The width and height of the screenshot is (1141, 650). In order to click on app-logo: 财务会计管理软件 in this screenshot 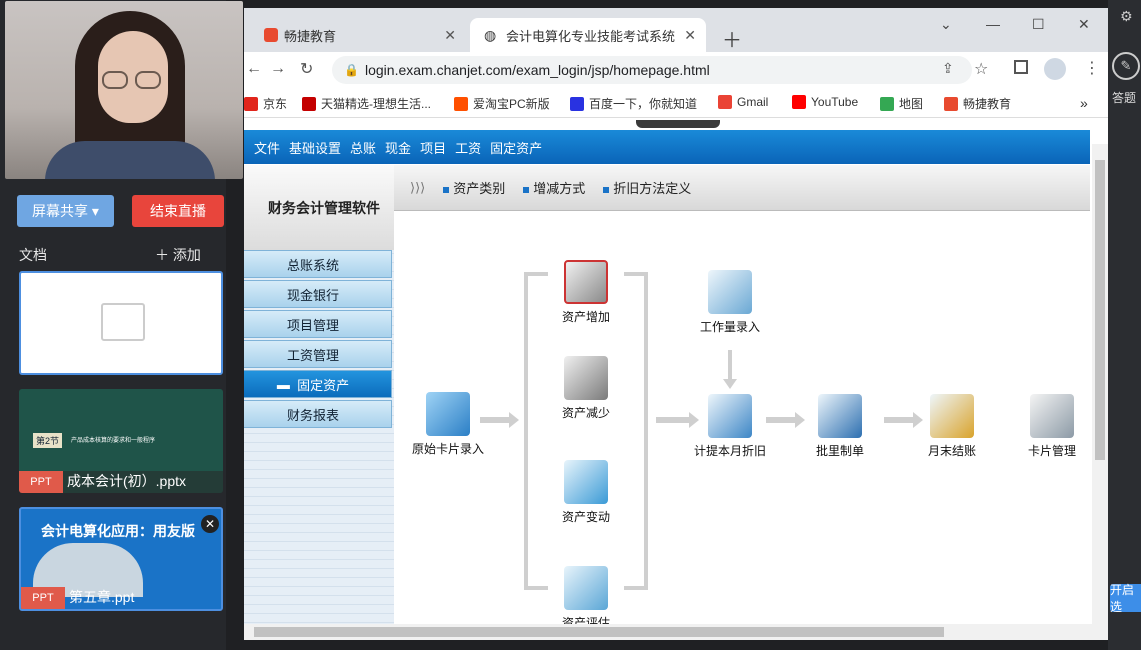, I will do `click(319, 207)`.